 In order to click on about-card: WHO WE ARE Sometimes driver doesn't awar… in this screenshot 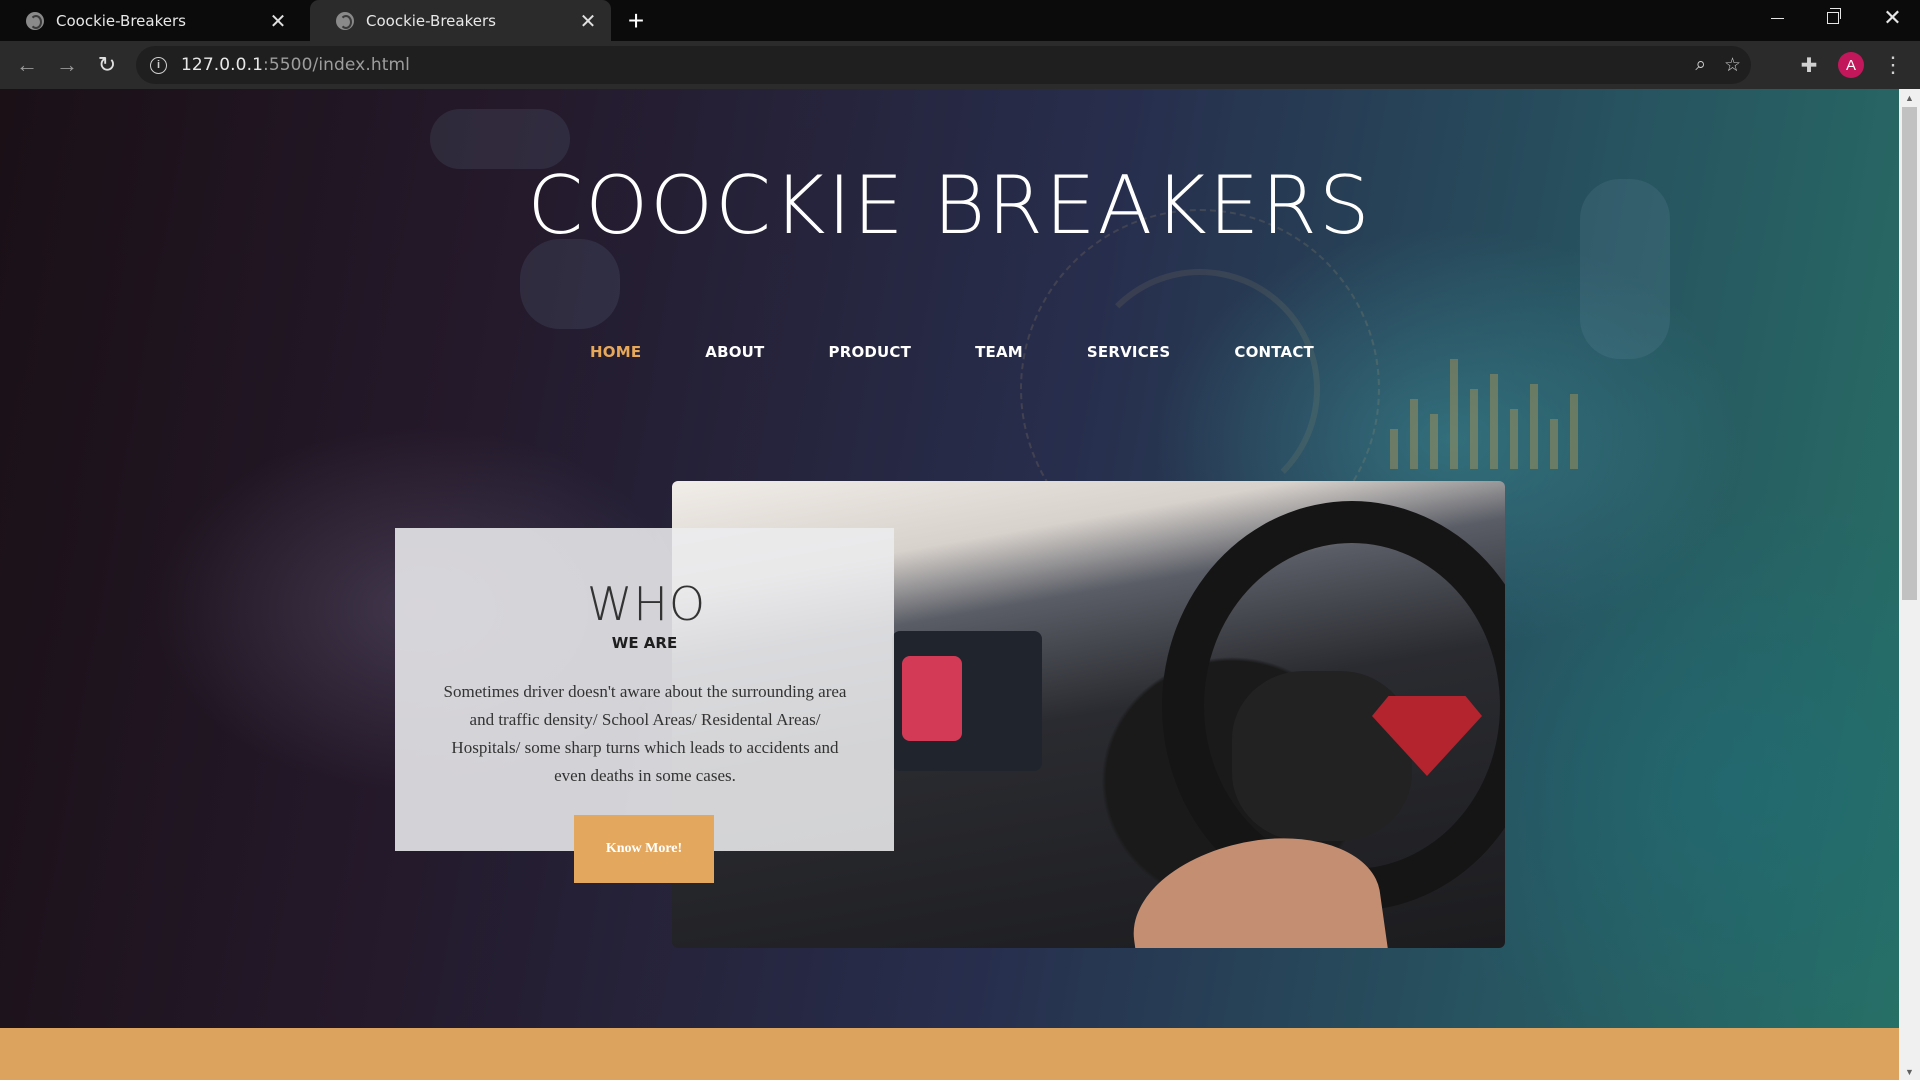, I will do `click(644, 689)`.